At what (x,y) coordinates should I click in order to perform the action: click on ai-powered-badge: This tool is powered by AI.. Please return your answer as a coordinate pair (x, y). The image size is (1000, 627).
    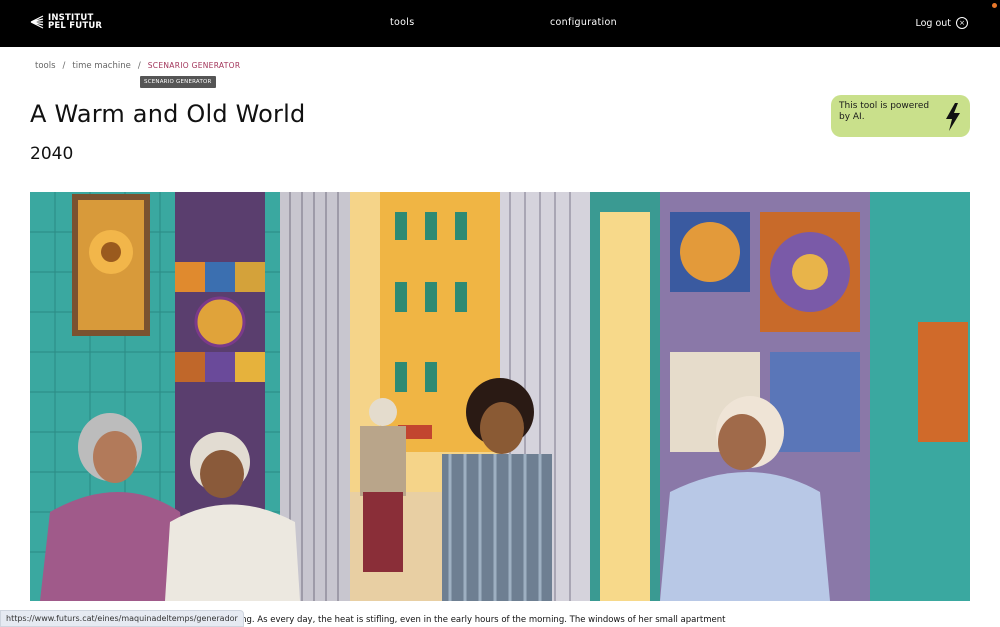
    Looking at the image, I should click on (900, 116).